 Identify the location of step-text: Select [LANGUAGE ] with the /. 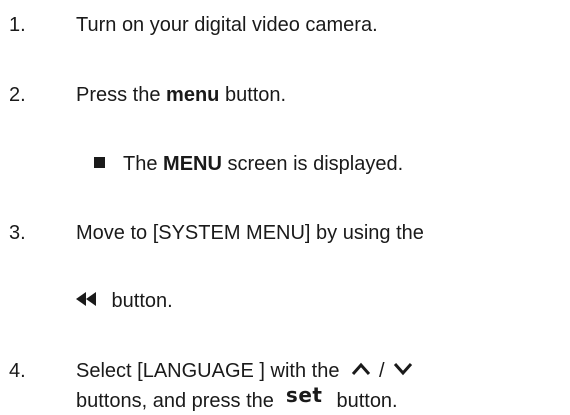
(244, 371).